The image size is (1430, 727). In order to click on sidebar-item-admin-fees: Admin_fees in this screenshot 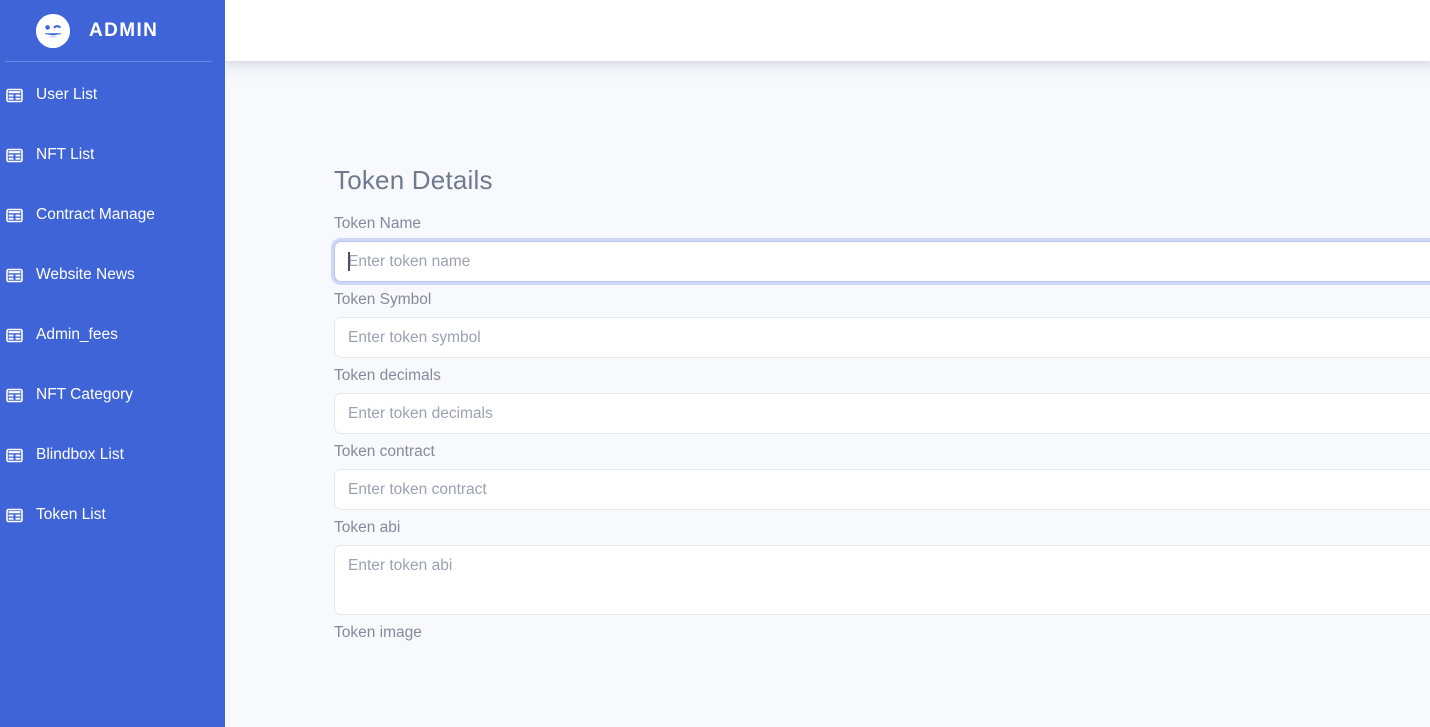, I will do `click(112, 335)`.